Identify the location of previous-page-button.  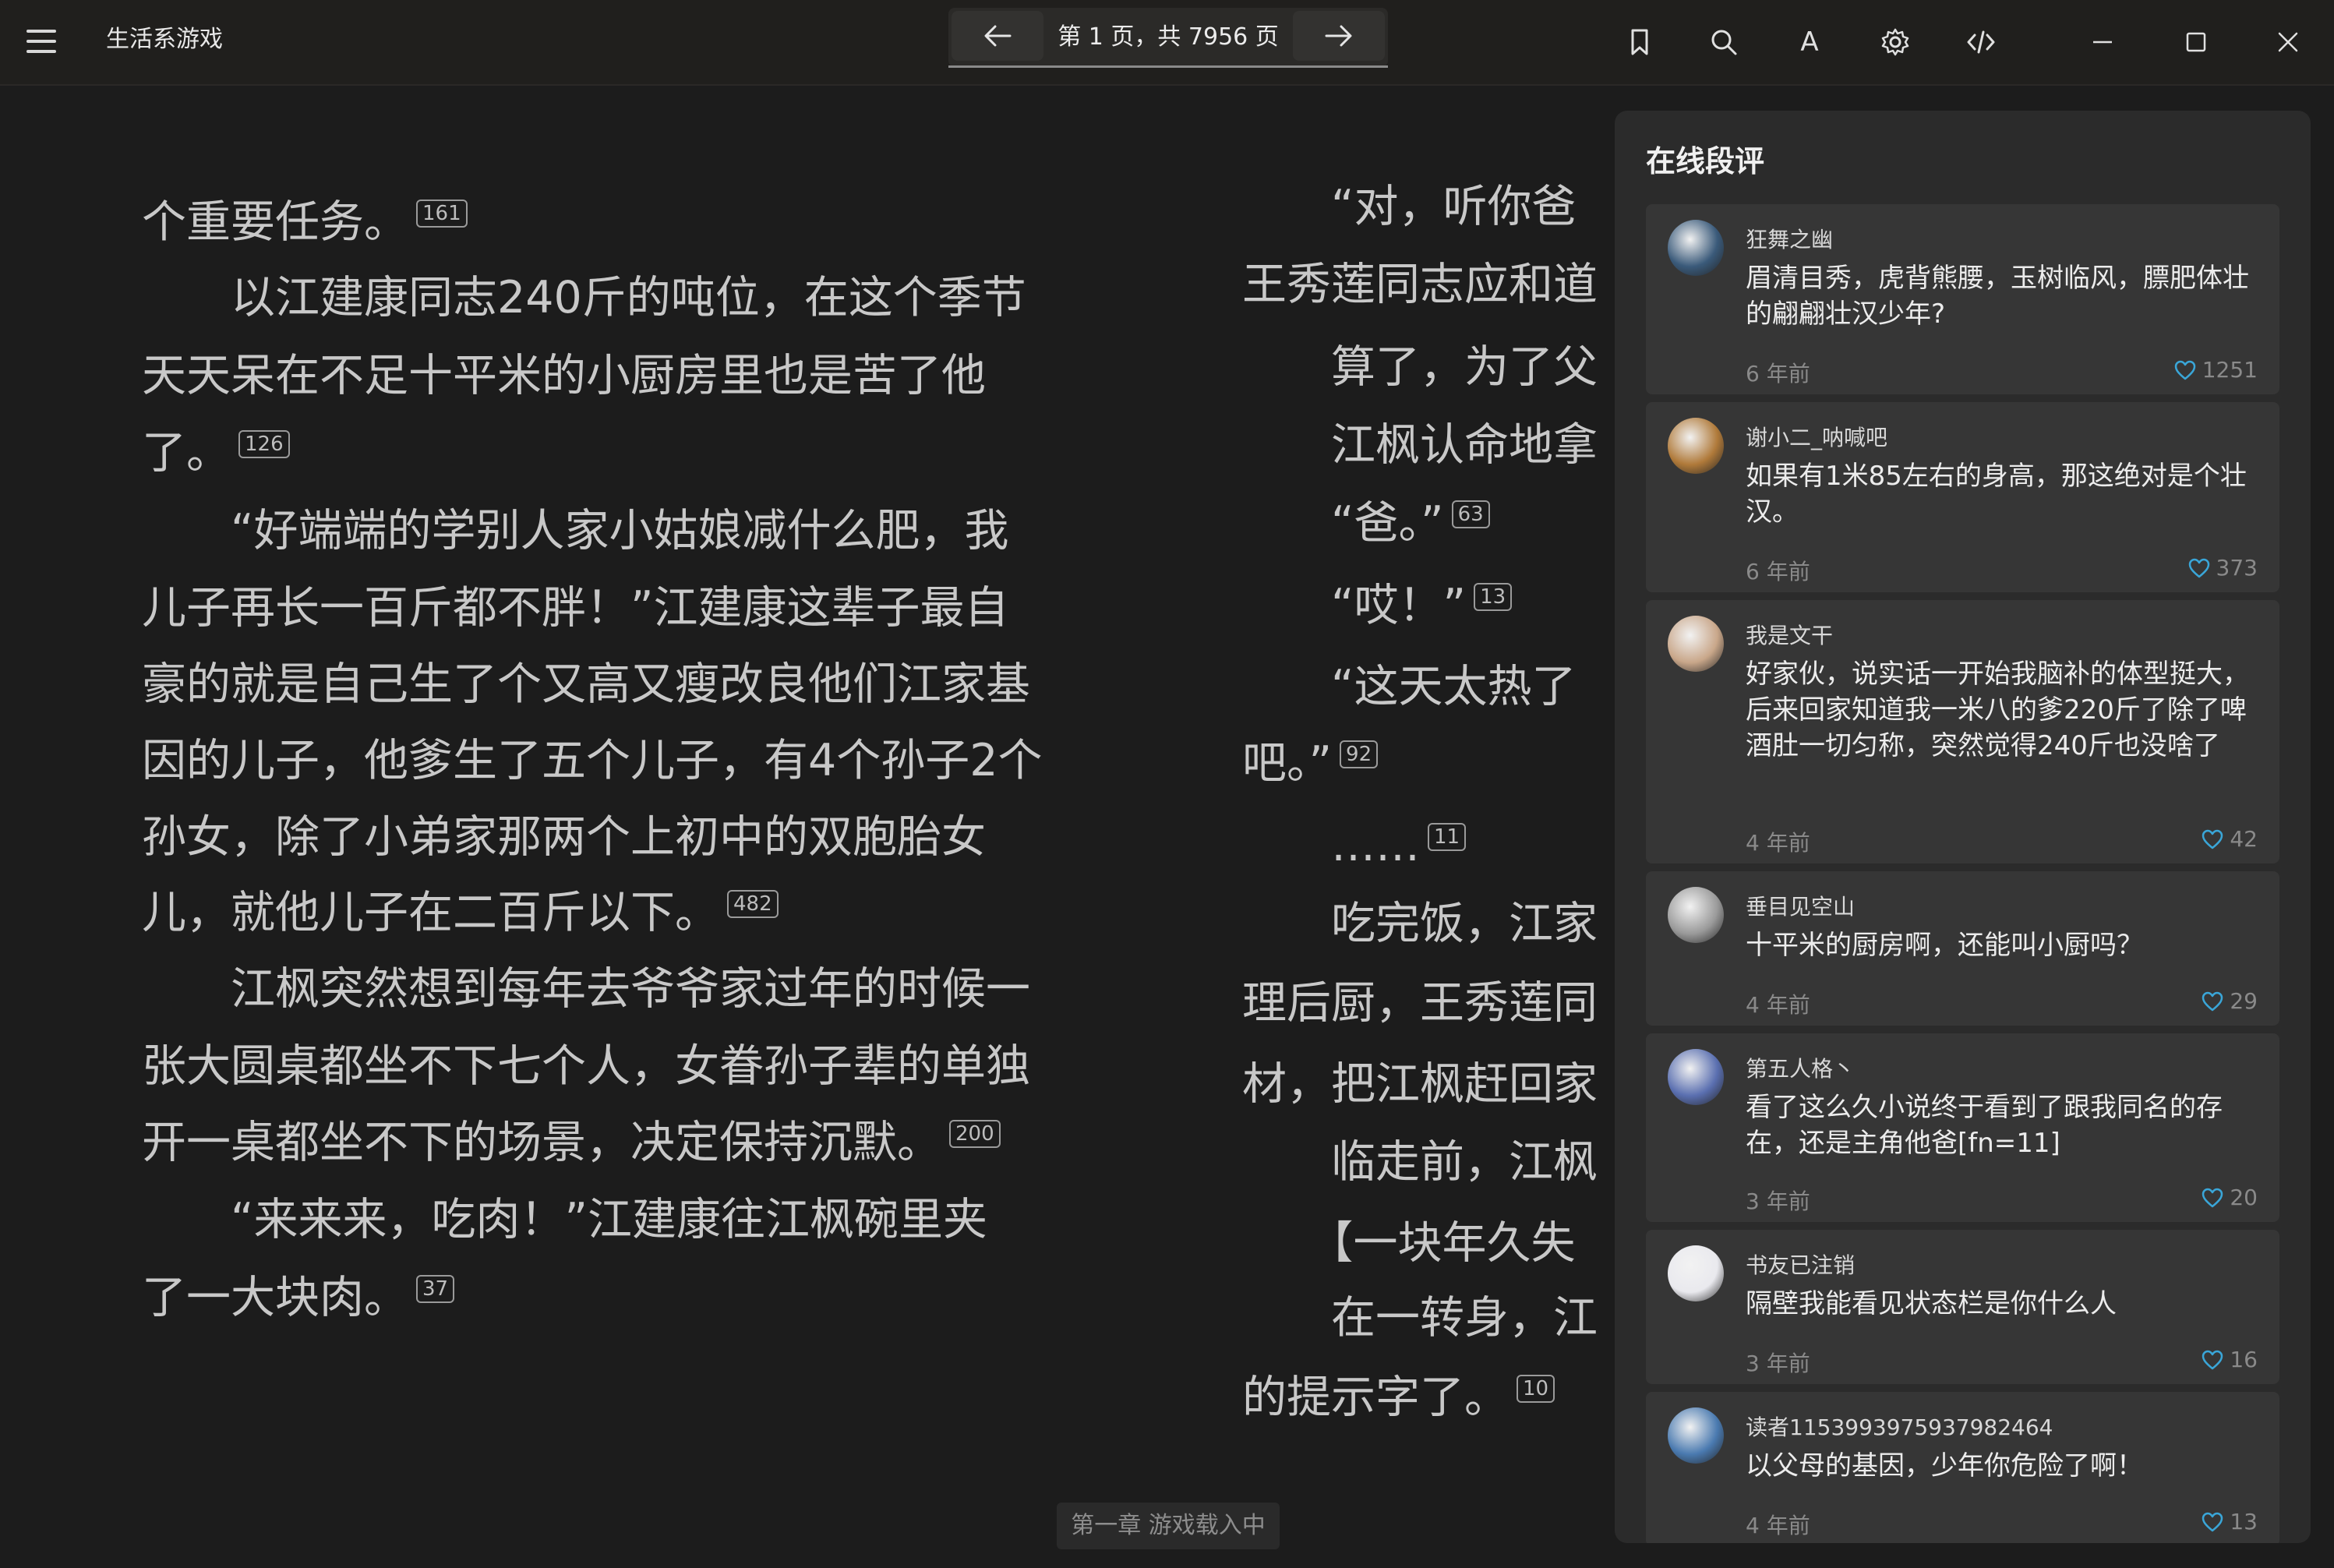
(997, 36).